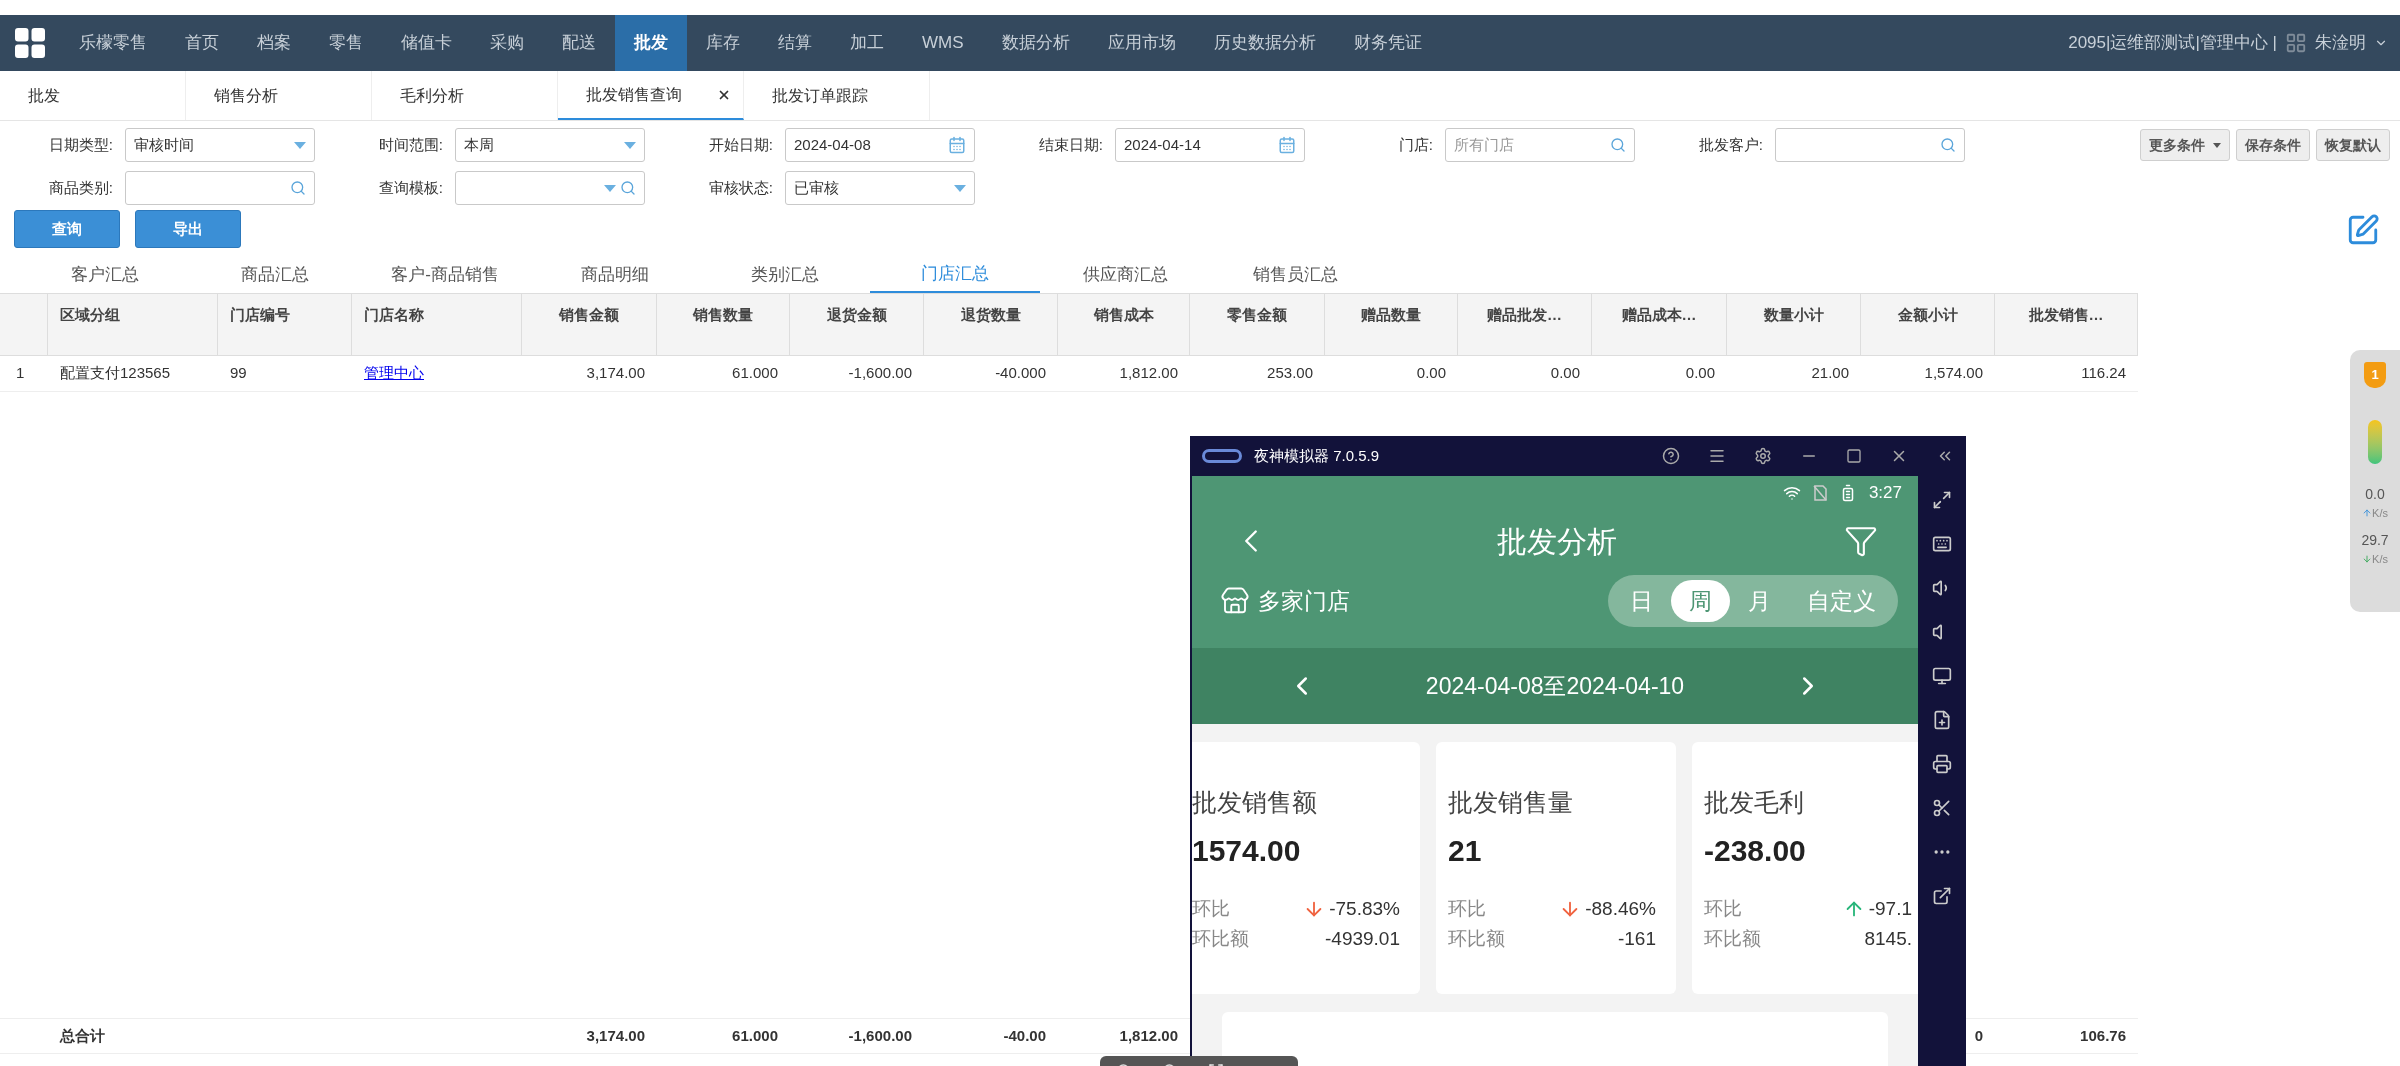 This screenshot has height=1066, width=2400. Describe the element at coordinates (1257, 315) in the screenshot. I see `column-header: 零售金额` at that location.